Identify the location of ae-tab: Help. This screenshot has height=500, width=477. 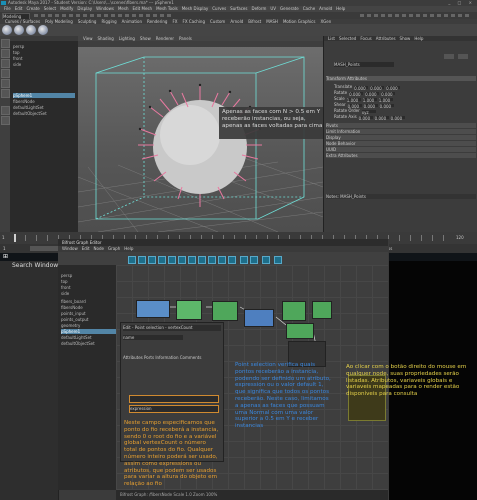
(418, 38).